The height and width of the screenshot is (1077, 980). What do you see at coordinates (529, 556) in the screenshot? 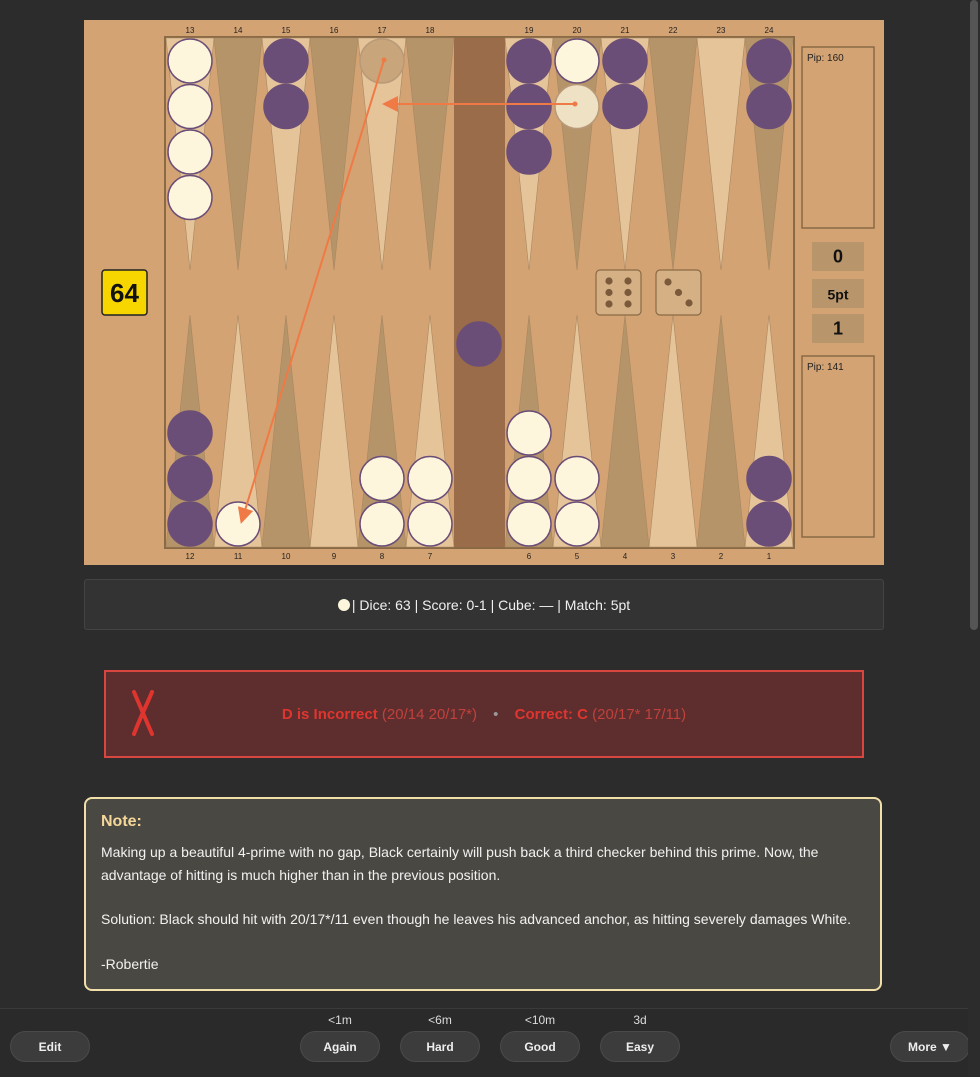
I see `point-label: 6` at bounding box center [529, 556].